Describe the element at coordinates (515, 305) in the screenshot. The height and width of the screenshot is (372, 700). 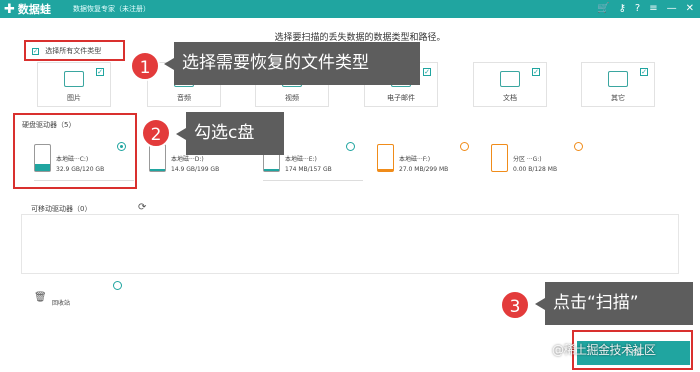
I see `annotation-badge-3: 3` at that location.